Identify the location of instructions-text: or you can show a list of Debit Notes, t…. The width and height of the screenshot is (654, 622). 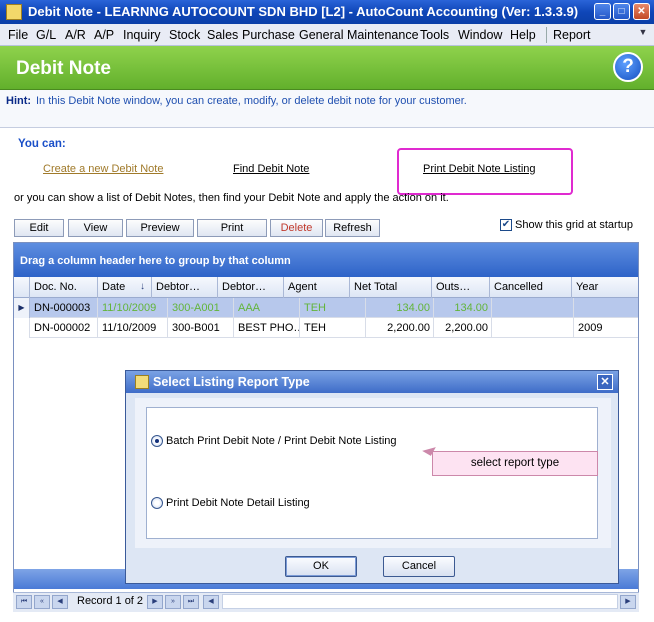
(231, 198).